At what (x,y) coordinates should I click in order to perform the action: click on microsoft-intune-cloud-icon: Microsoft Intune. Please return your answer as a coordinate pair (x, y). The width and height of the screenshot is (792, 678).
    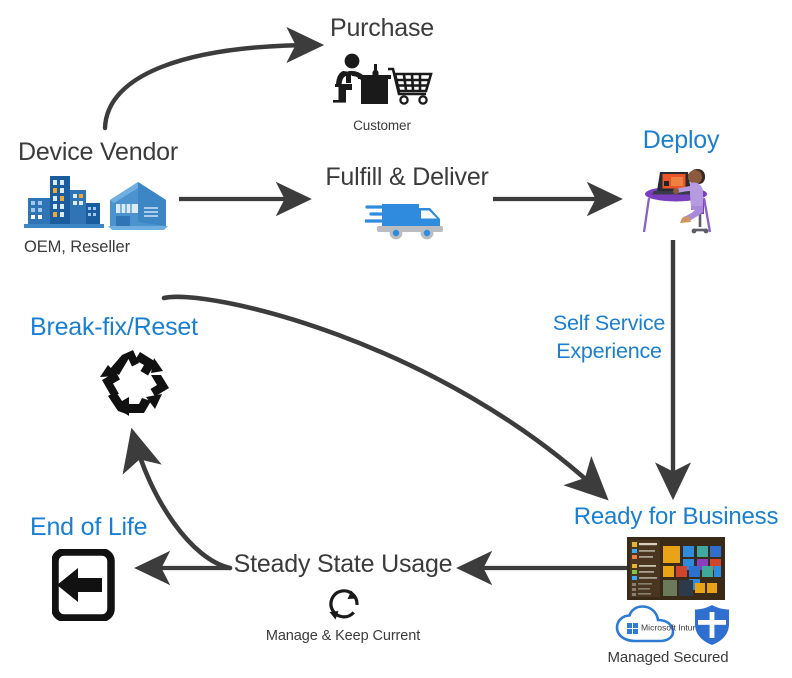
    Looking at the image, I should click on (658, 627).